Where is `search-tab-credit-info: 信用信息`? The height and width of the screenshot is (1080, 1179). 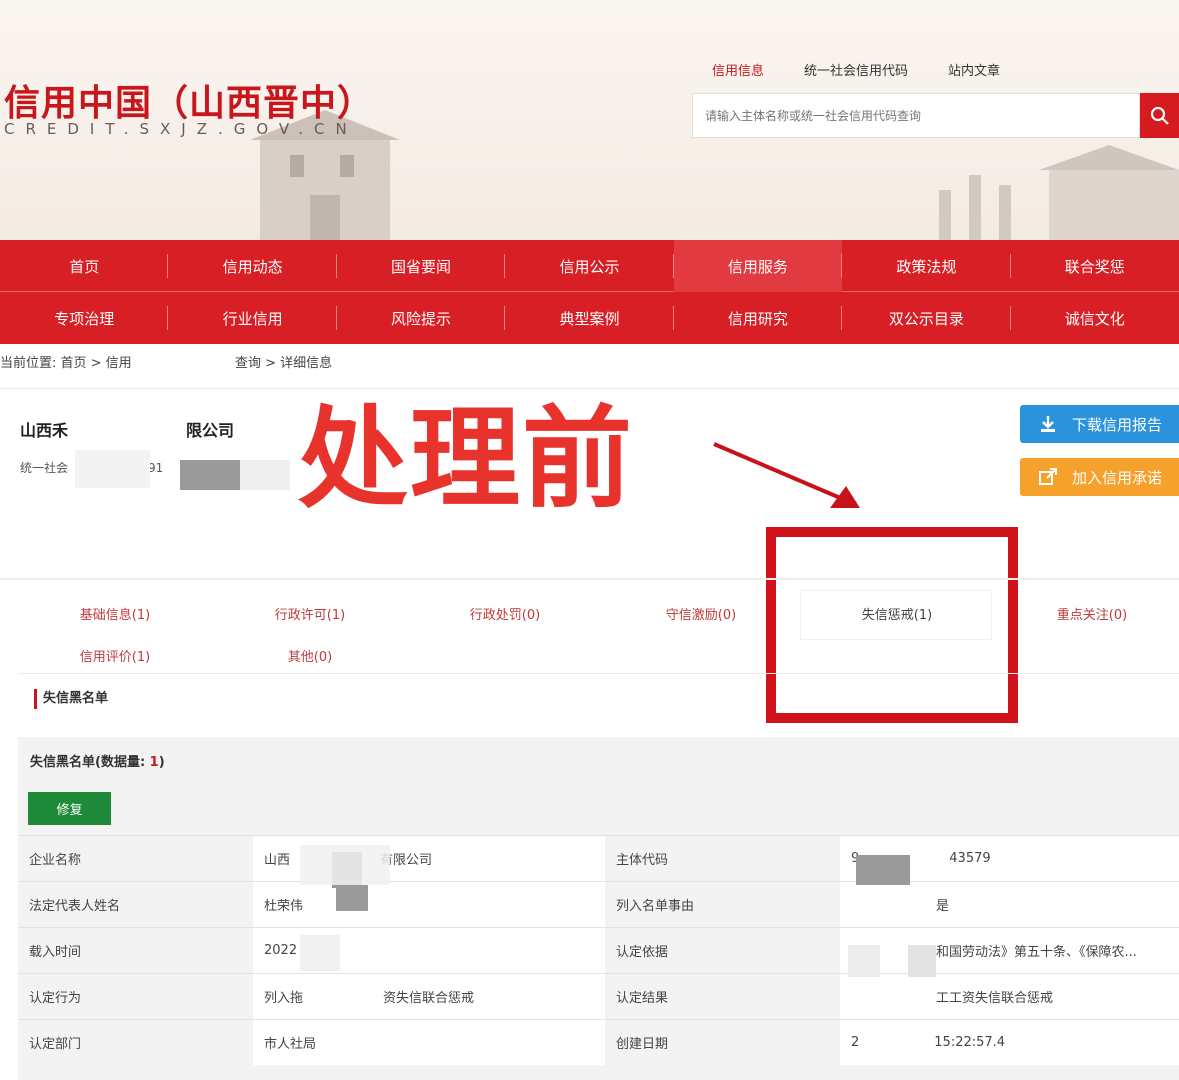
search-tab-credit-info: 信用信息 is located at coordinates (738, 69).